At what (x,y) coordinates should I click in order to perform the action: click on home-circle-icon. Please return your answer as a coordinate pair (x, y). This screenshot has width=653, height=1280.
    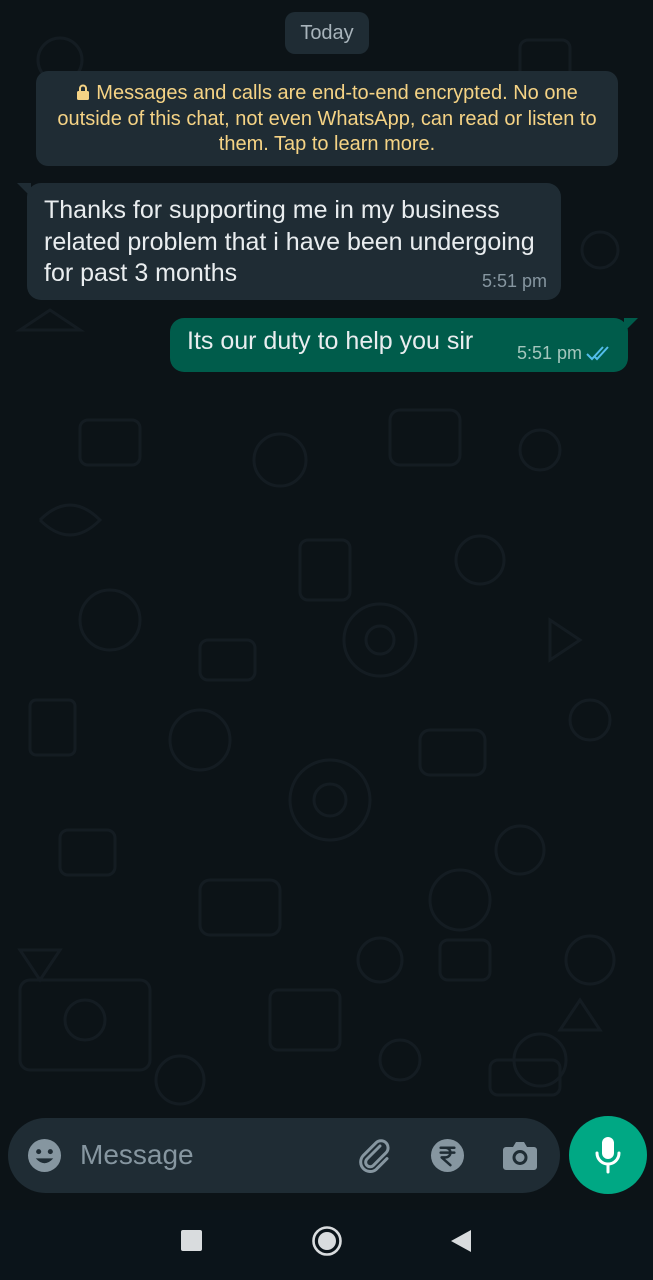
    Looking at the image, I should click on (327, 1241).